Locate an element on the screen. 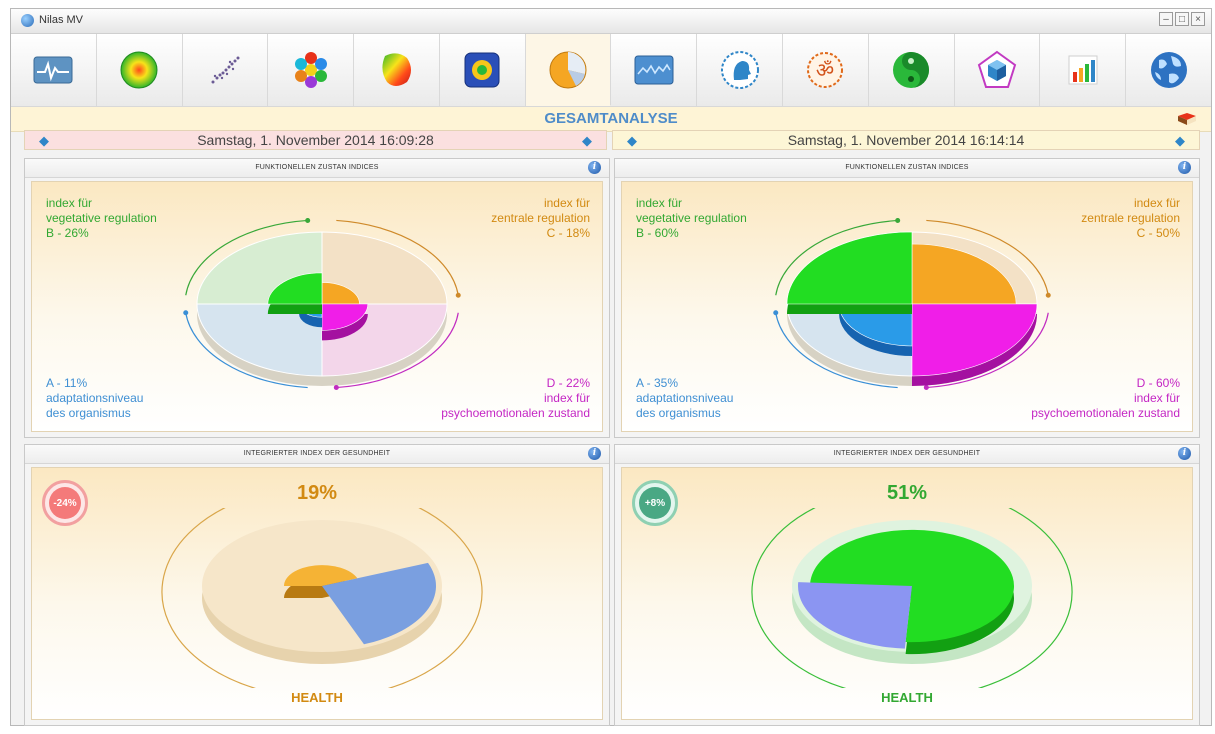  toolbar-monitor-button is located at coordinates (54, 70).